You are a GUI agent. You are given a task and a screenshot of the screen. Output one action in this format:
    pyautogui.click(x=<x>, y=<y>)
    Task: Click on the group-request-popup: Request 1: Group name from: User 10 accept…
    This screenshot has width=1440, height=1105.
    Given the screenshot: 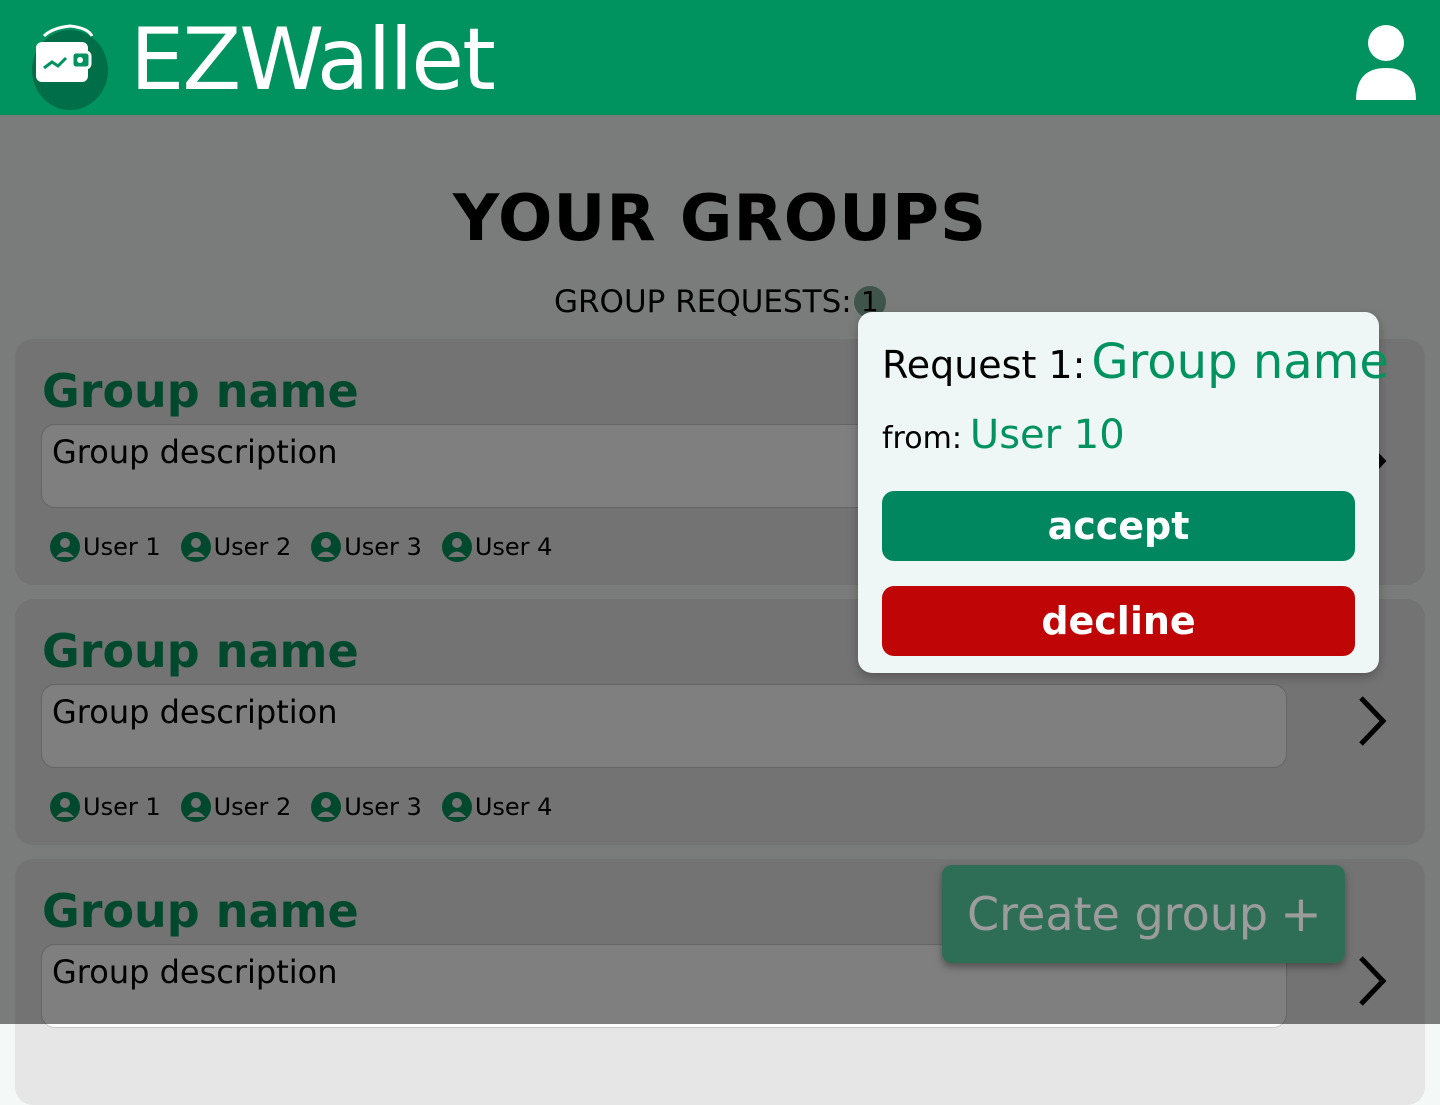 What is the action you would take?
    pyautogui.click(x=1123, y=492)
    